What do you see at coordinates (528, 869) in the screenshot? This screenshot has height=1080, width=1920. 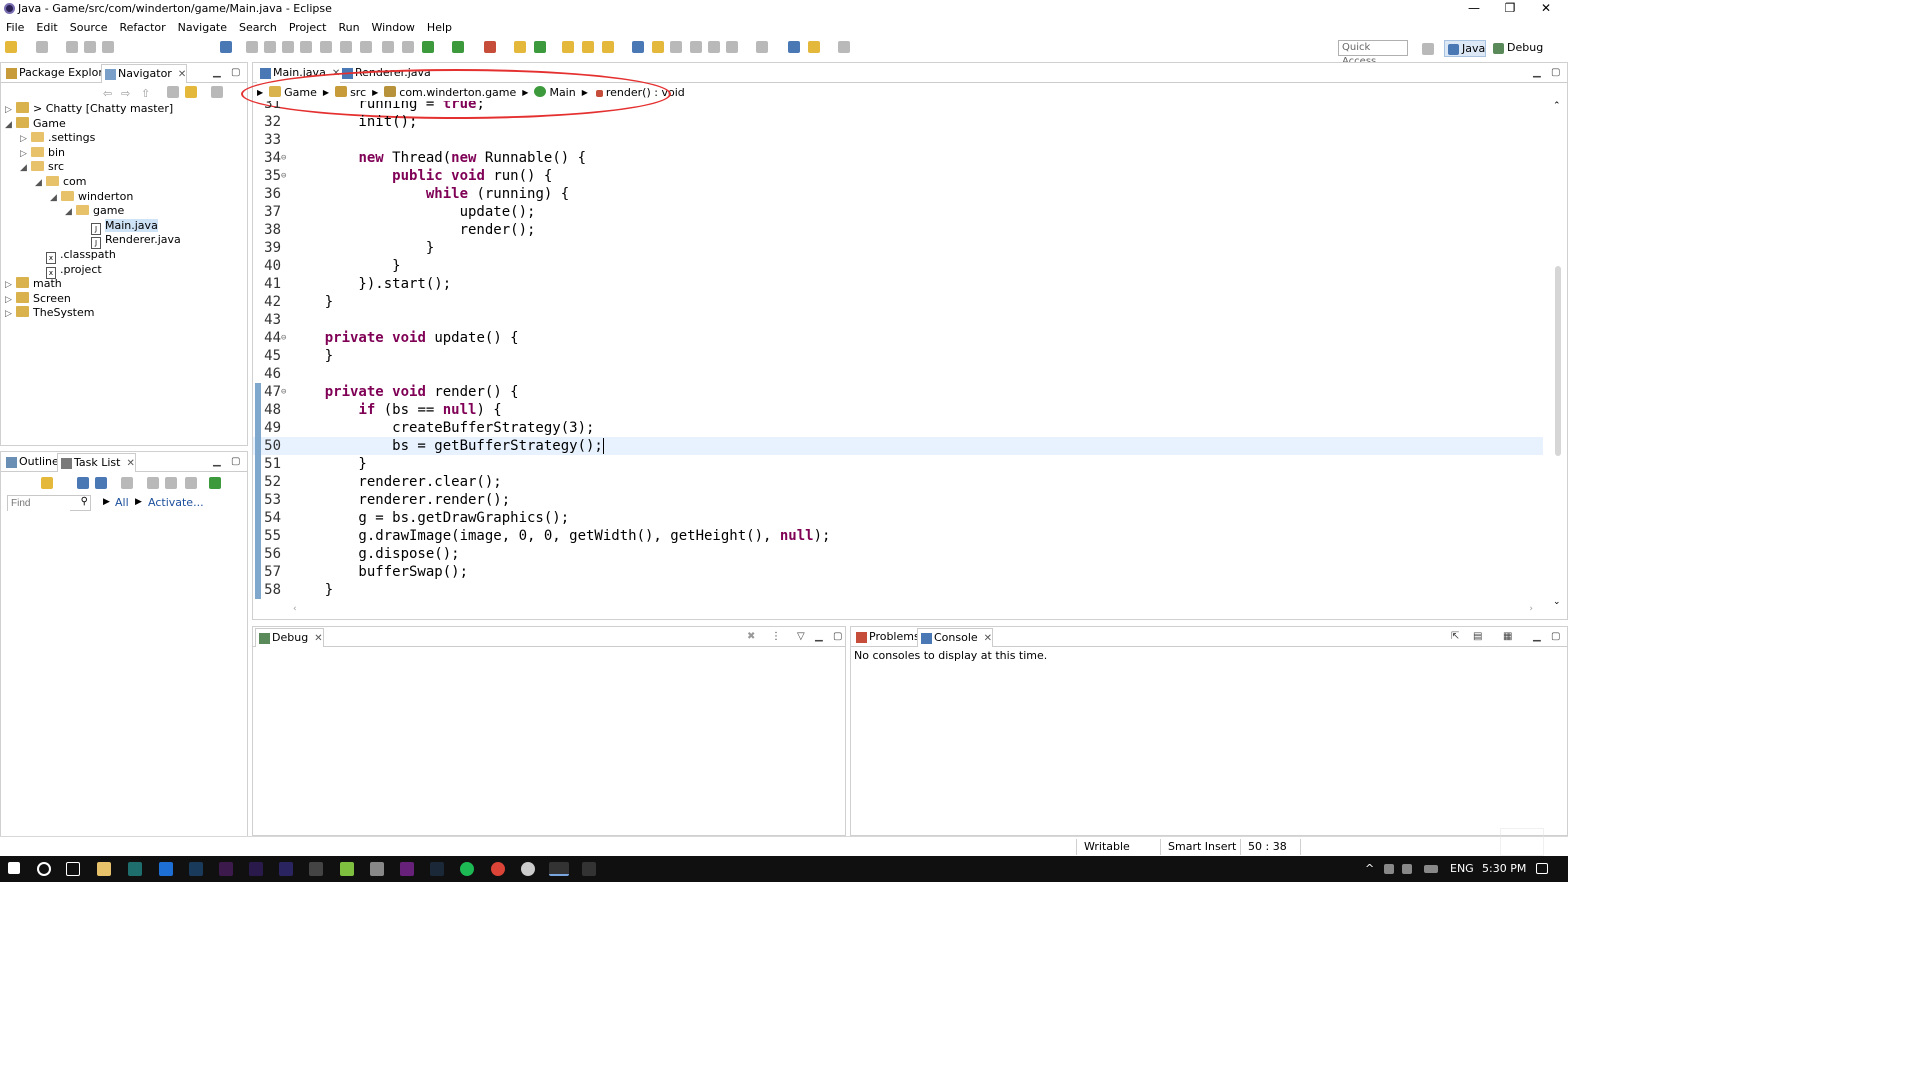 I see `app-icon` at bounding box center [528, 869].